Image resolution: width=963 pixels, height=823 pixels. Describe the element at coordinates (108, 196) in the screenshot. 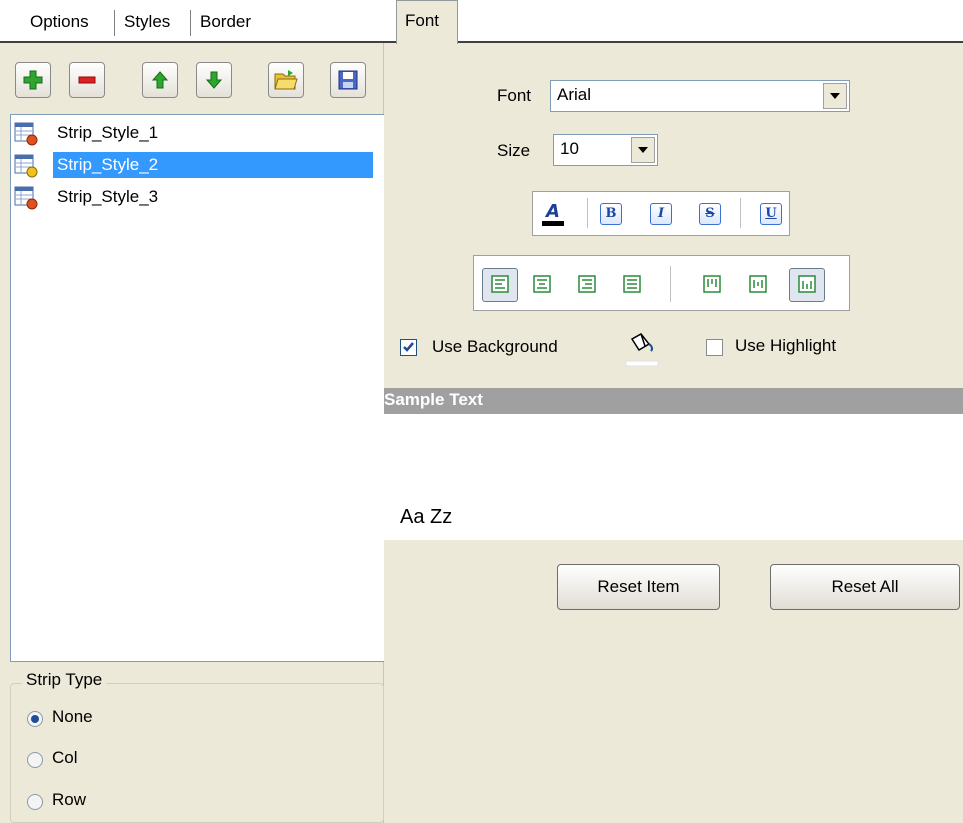

I see `list-item-label: Strip_Style_3` at that location.